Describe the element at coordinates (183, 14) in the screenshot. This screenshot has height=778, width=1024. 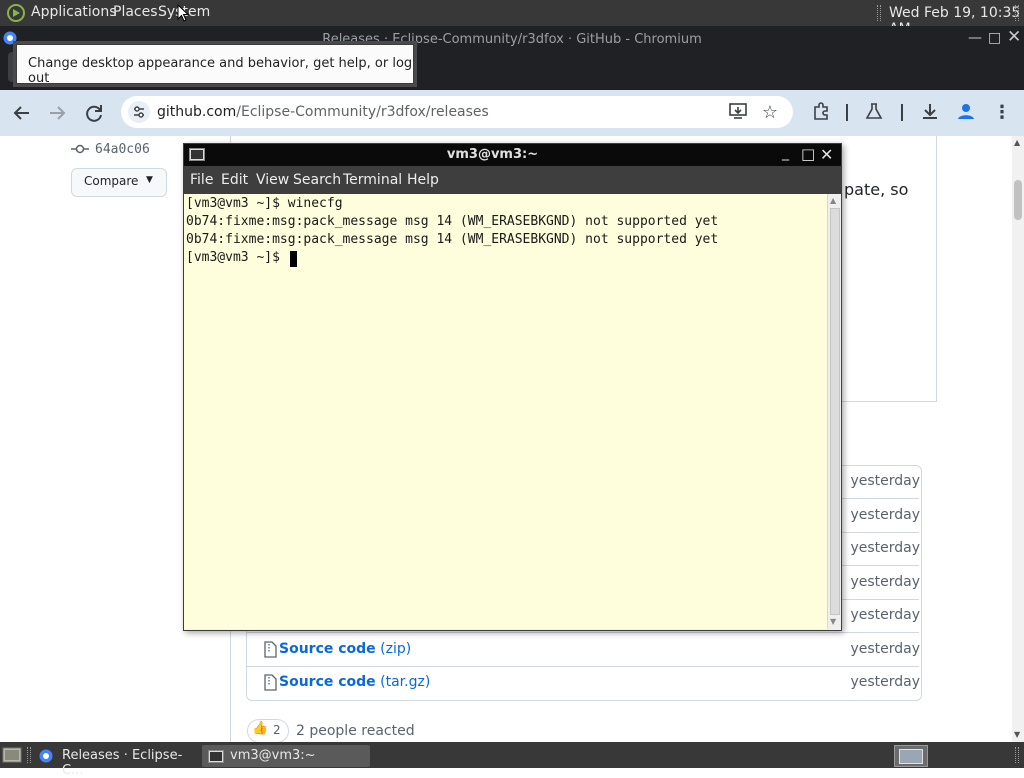
I see `mouse-cursor-icon` at that location.